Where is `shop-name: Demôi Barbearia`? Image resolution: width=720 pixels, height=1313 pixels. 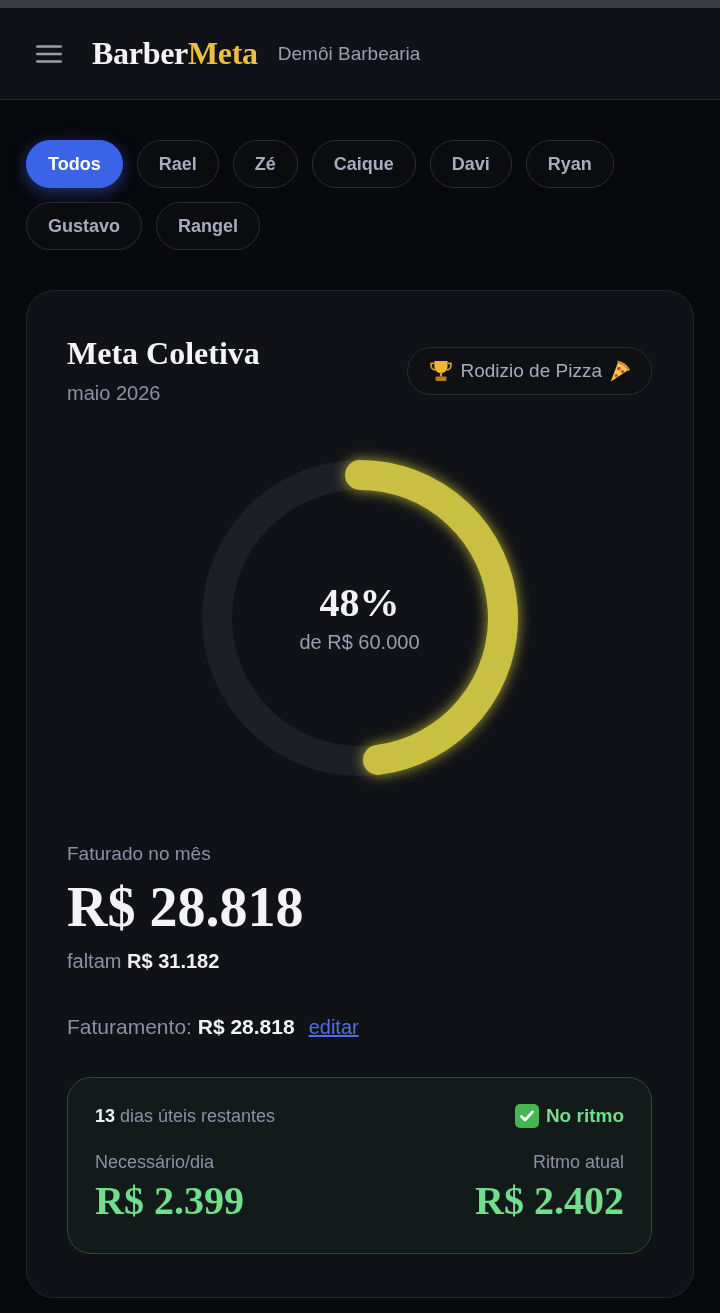 shop-name: Demôi Barbearia is located at coordinates (349, 53).